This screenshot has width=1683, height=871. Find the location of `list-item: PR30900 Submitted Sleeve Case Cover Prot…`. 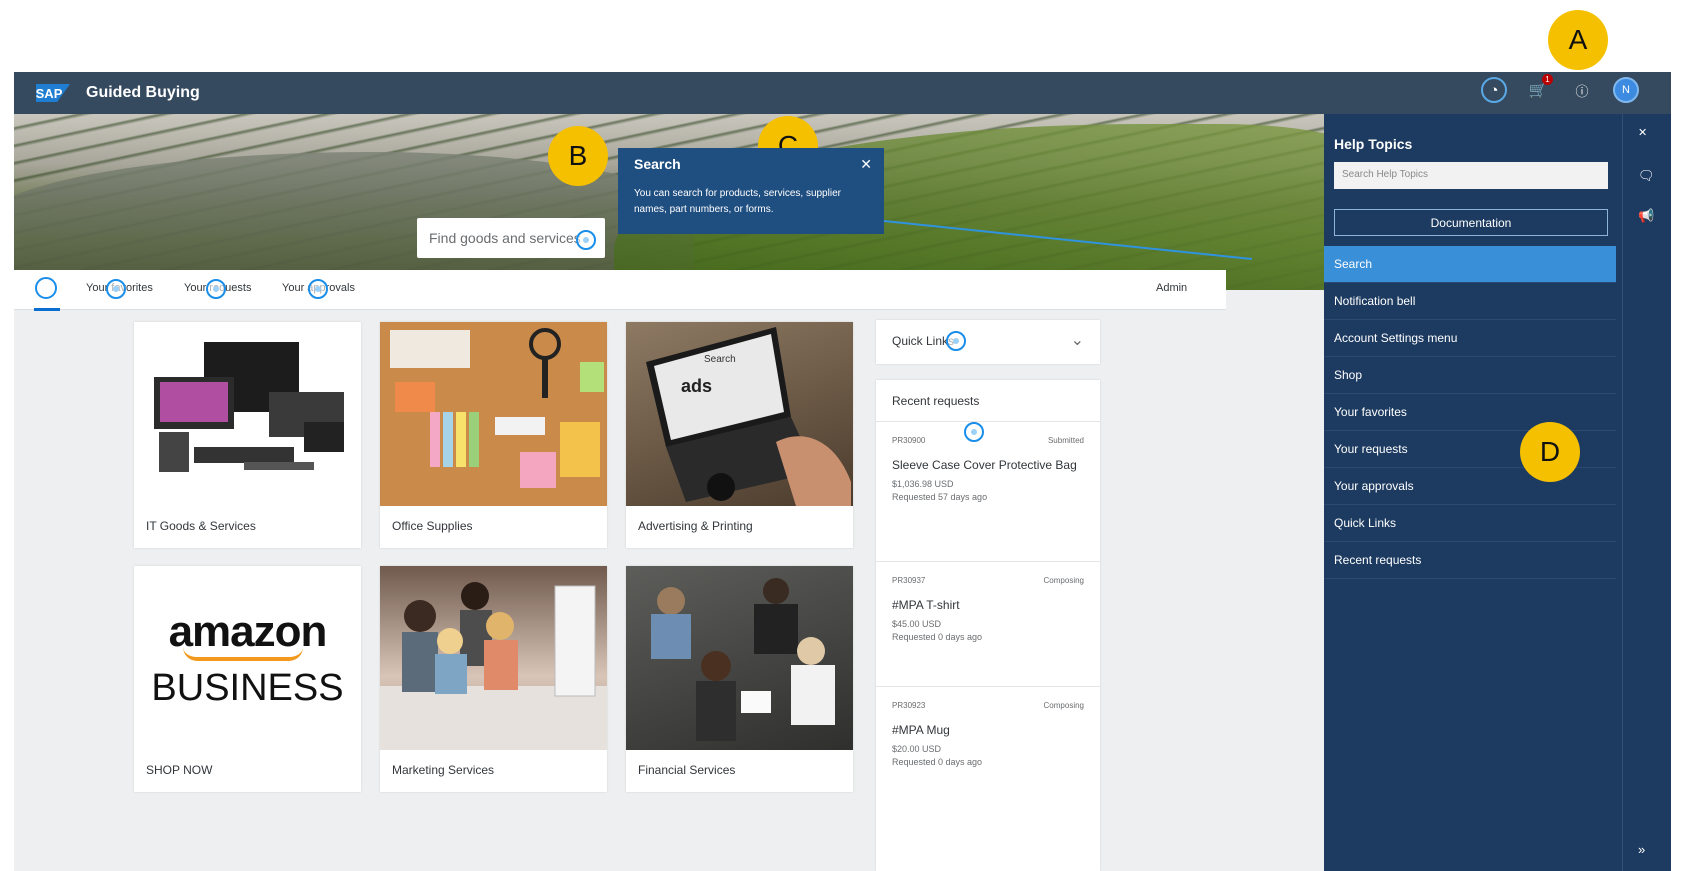

list-item: PR30900 Submitted Sleeve Case Cover Prot… is located at coordinates (988, 492).